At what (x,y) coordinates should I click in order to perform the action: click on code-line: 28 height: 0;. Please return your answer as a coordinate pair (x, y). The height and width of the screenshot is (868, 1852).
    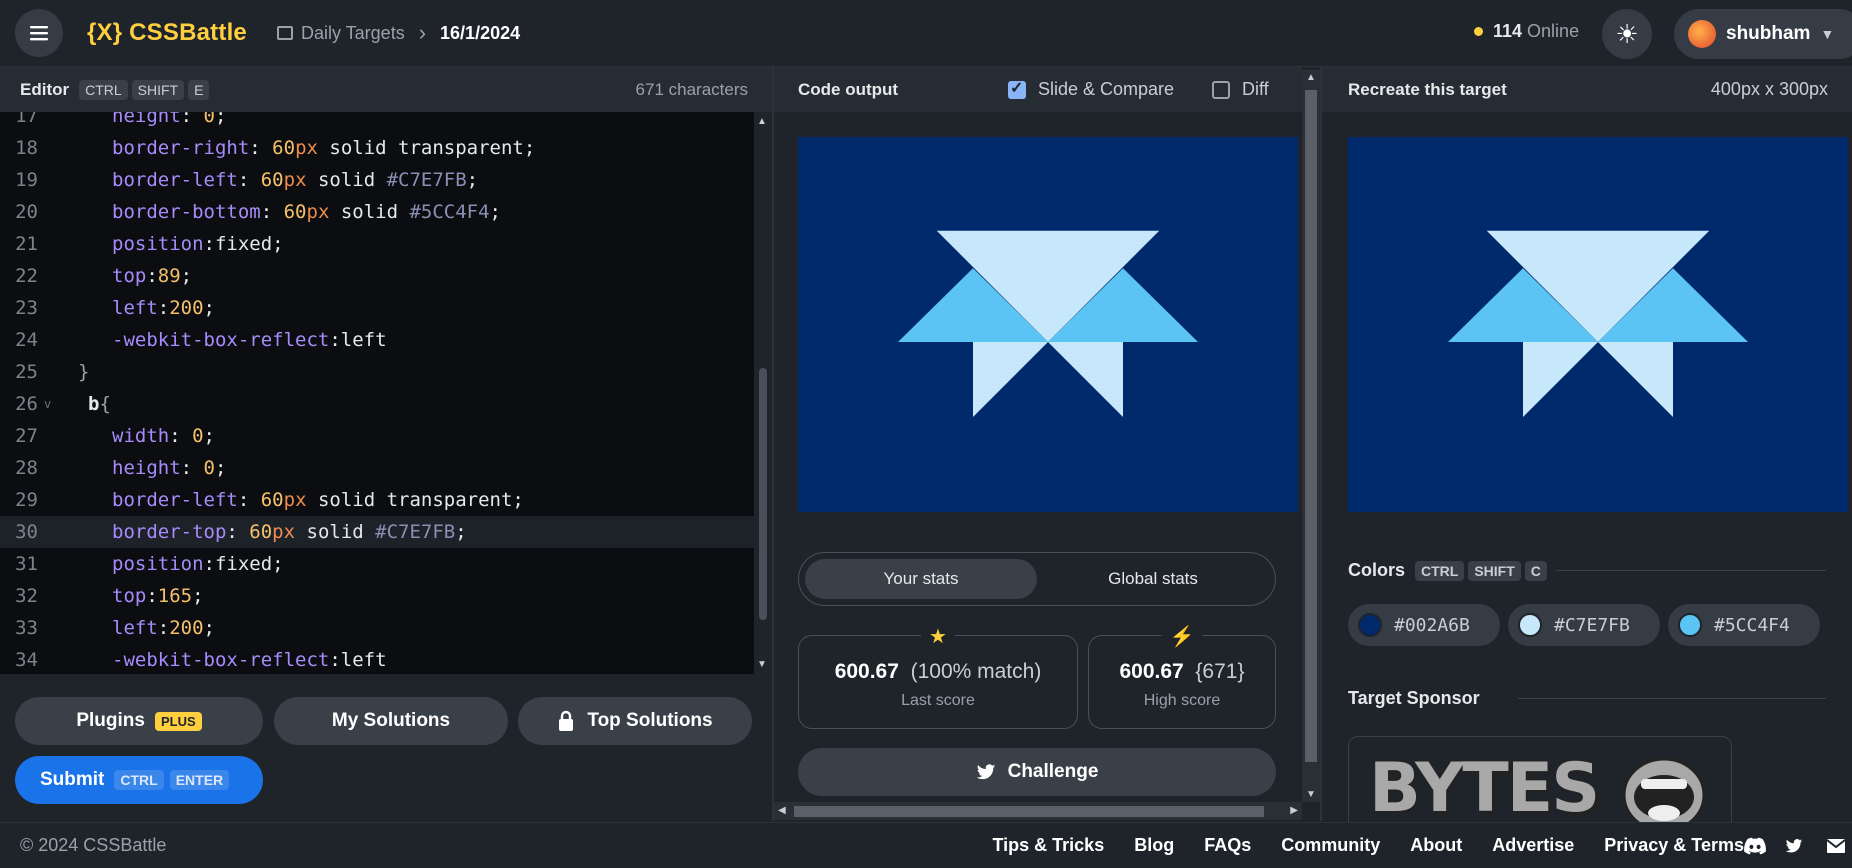
    Looking at the image, I should click on (377, 468).